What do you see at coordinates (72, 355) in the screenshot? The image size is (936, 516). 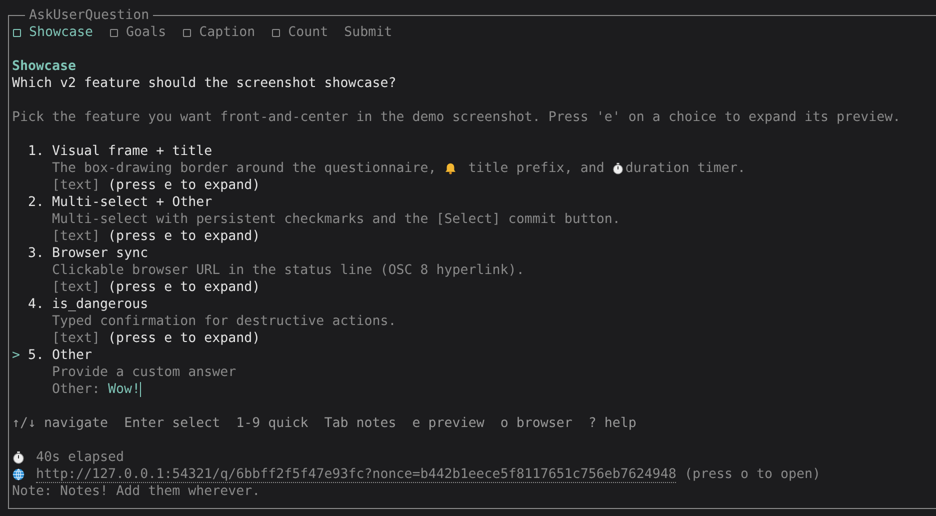 I see `option-label: Other` at bounding box center [72, 355].